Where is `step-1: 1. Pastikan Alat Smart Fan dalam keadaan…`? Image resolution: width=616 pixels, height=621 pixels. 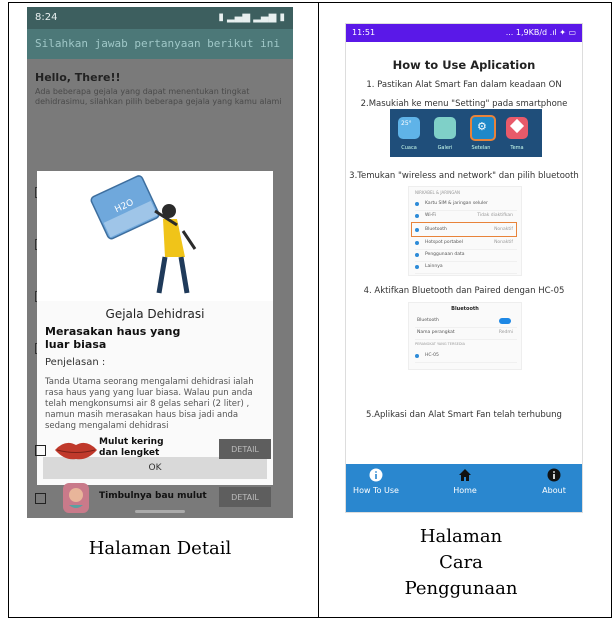
step-1: 1. Pastikan Alat Smart Fan dalam keadaan… is located at coordinates (464, 85).